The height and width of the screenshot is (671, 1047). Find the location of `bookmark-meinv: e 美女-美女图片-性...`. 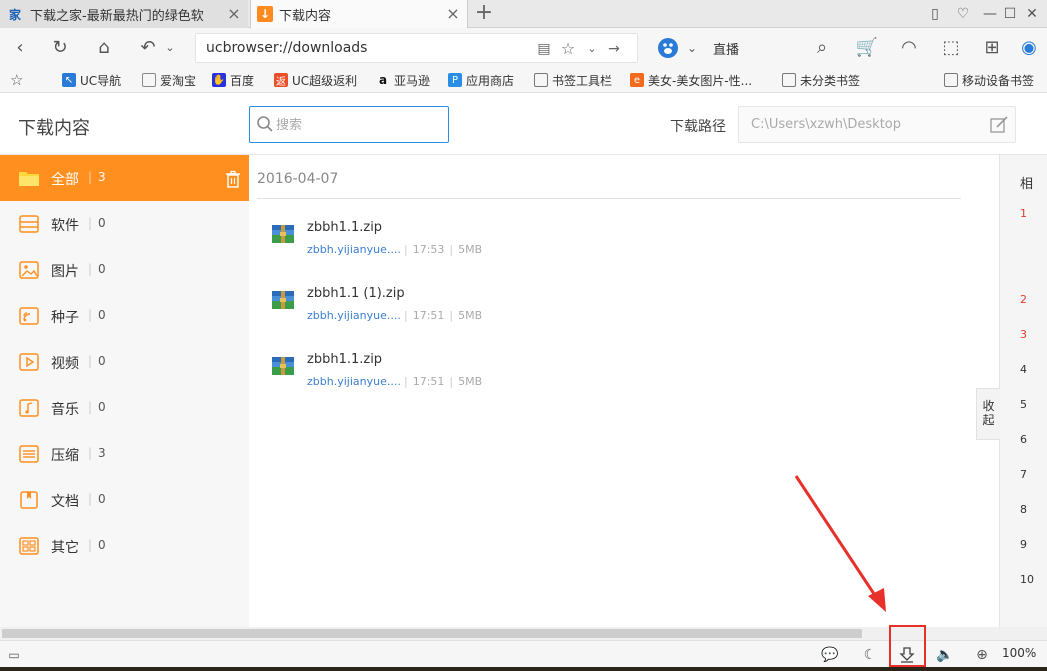

bookmark-meinv: e 美女-美女图片-性... is located at coordinates (691, 80).